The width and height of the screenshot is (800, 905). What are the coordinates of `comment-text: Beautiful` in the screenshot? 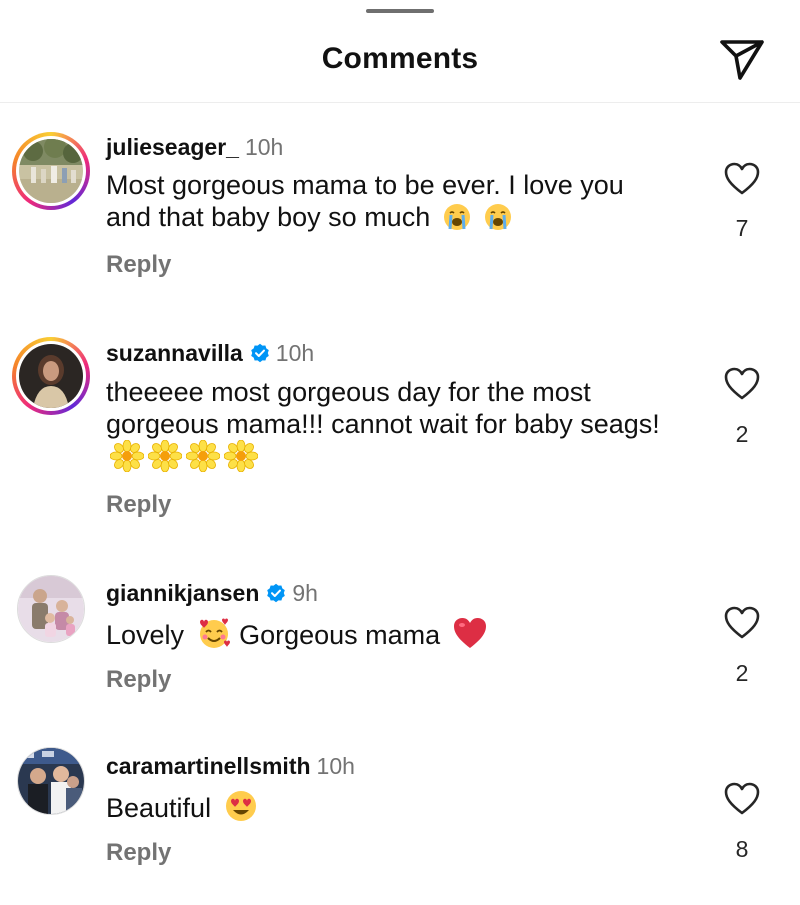 It's located at (386, 806).